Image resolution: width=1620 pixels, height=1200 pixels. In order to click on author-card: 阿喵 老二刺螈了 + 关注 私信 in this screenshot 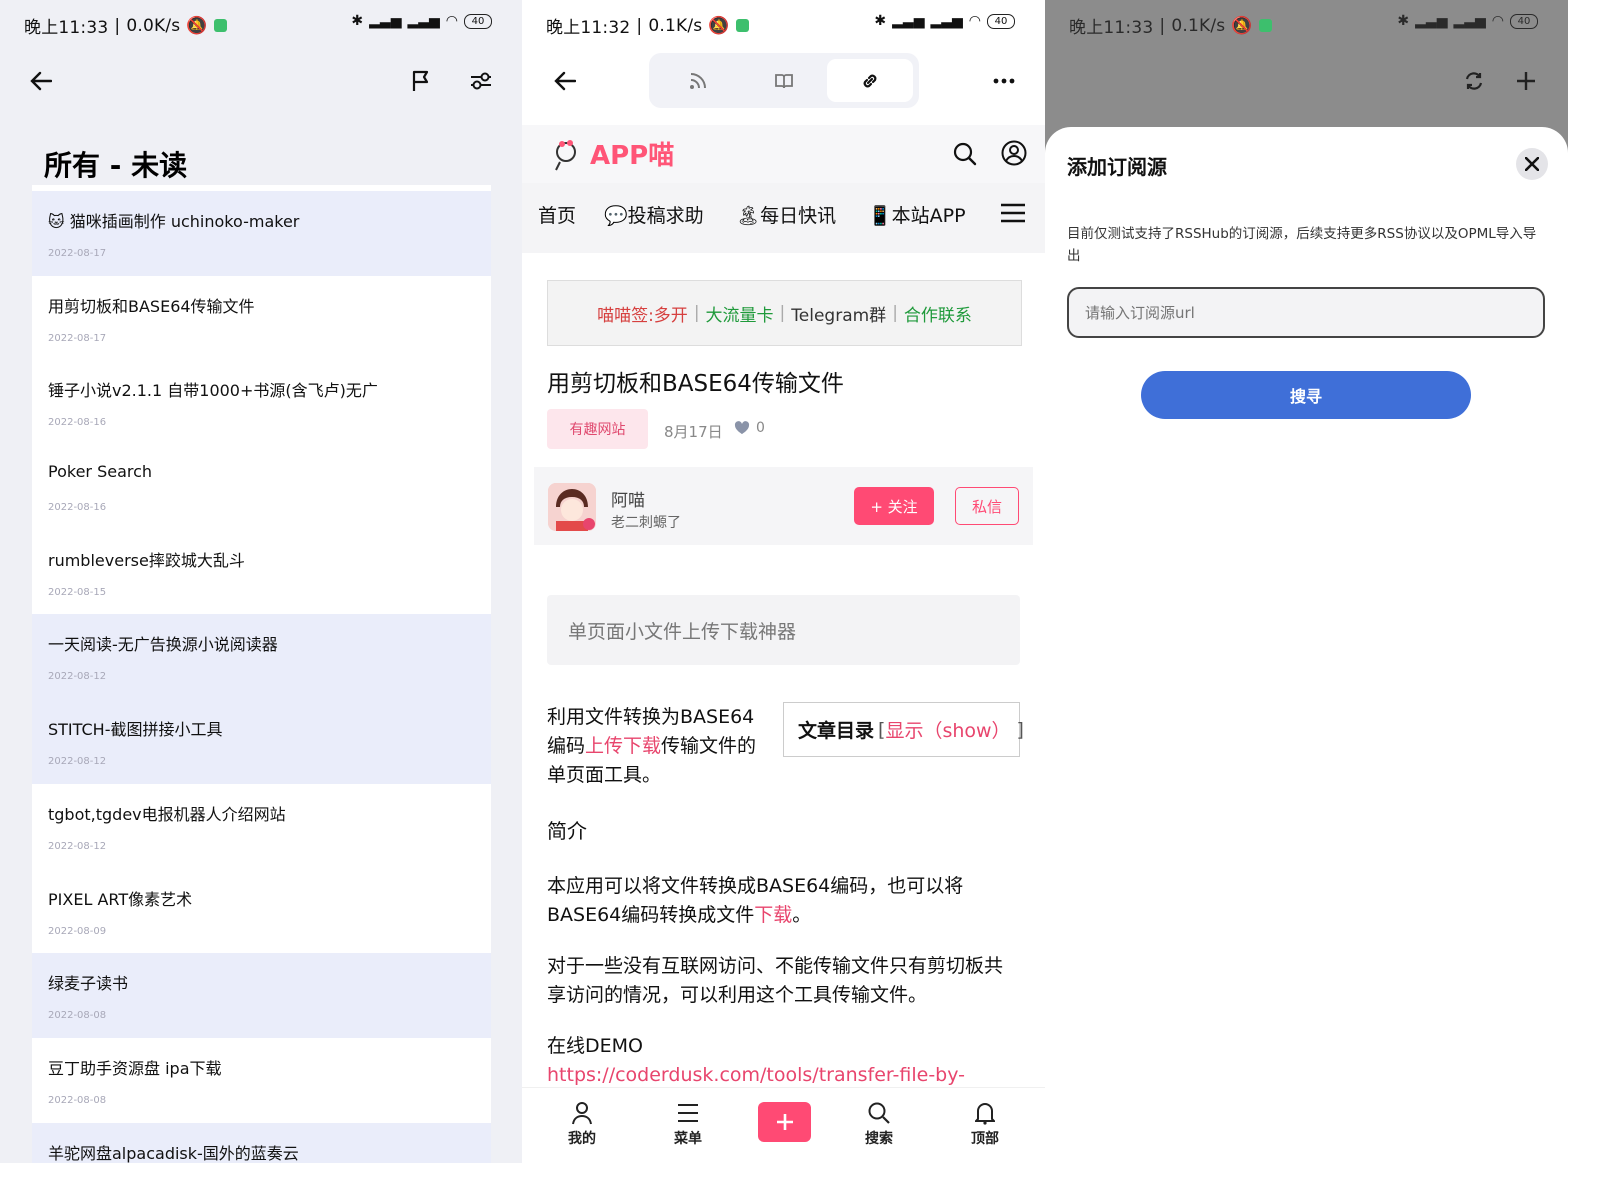, I will do `click(783, 506)`.